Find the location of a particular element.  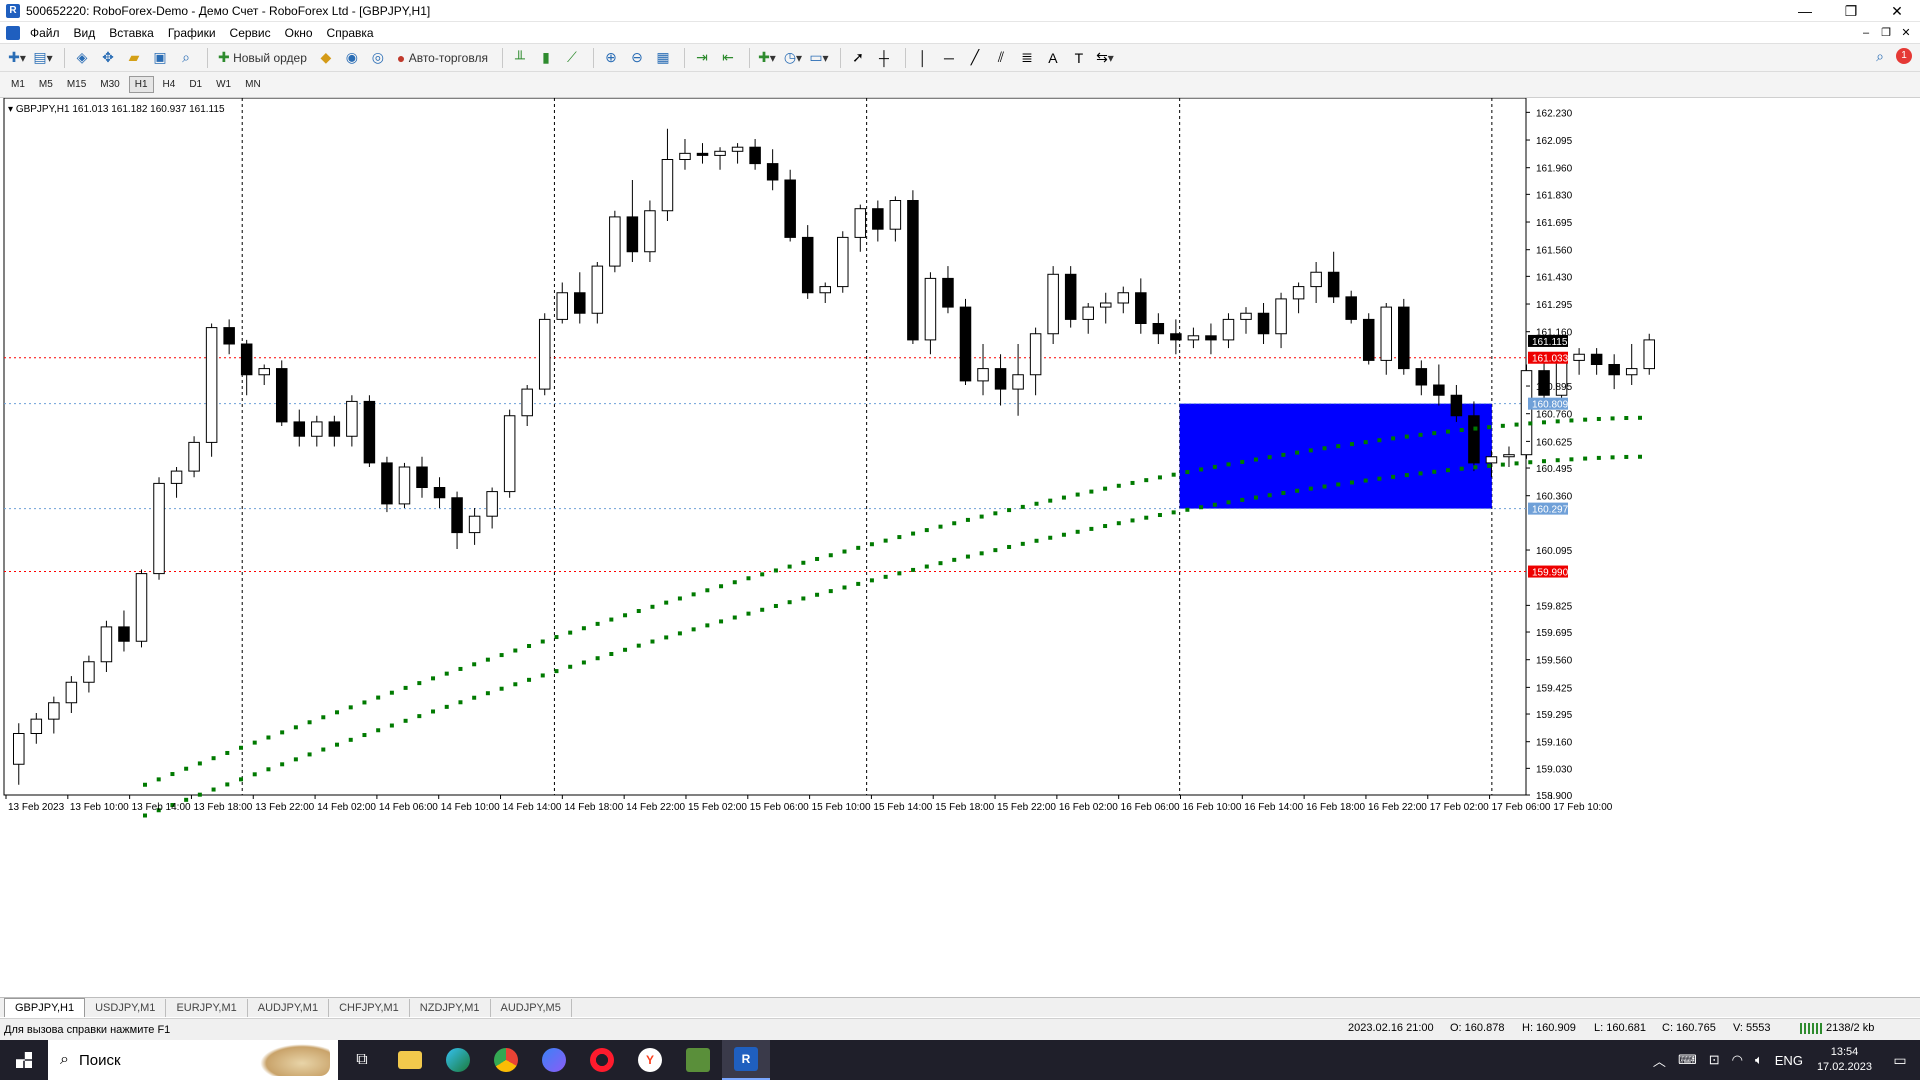

terminal-button: ▣ is located at coordinates (160, 58).